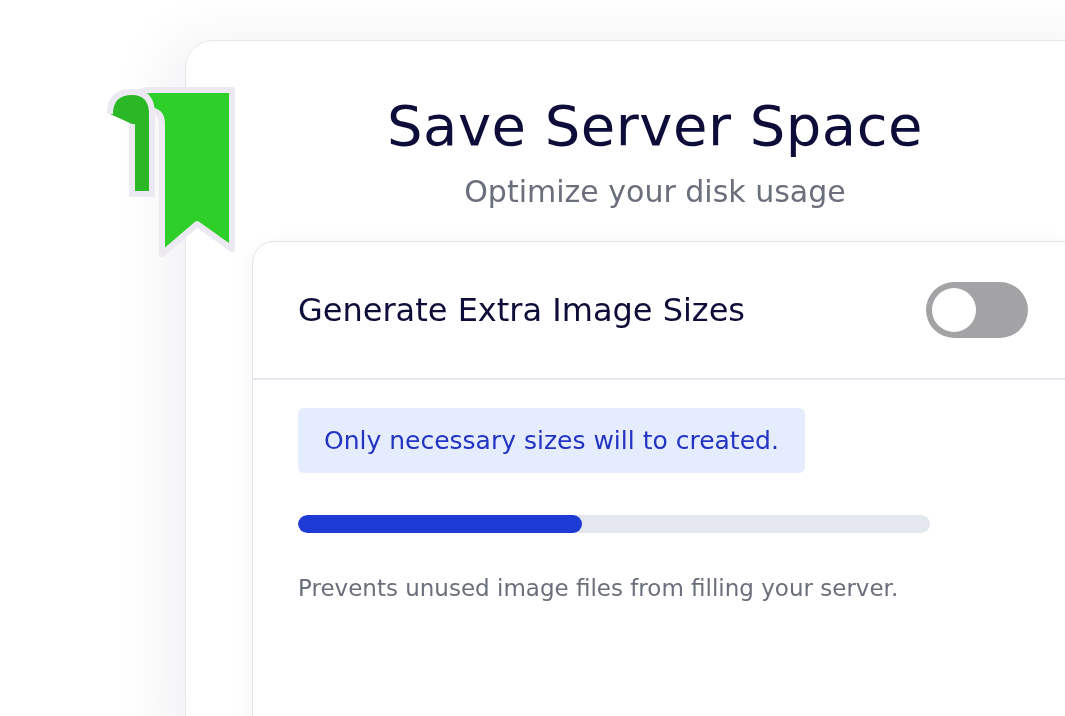  Describe the element at coordinates (521, 310) in the screenshot. I see `setting-label: Generate Extra Image Sizes` at that location.